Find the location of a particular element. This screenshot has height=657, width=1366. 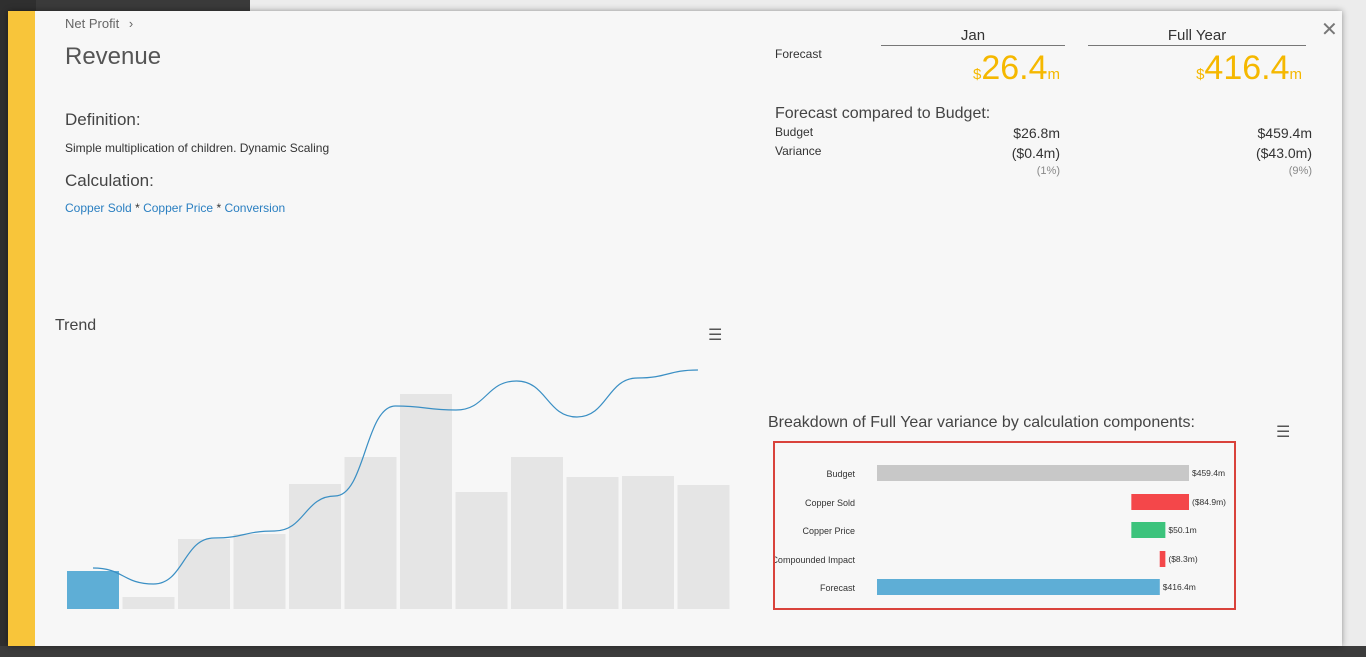

column-header-full-year: Full Year is located at coordinates (1197, 36).